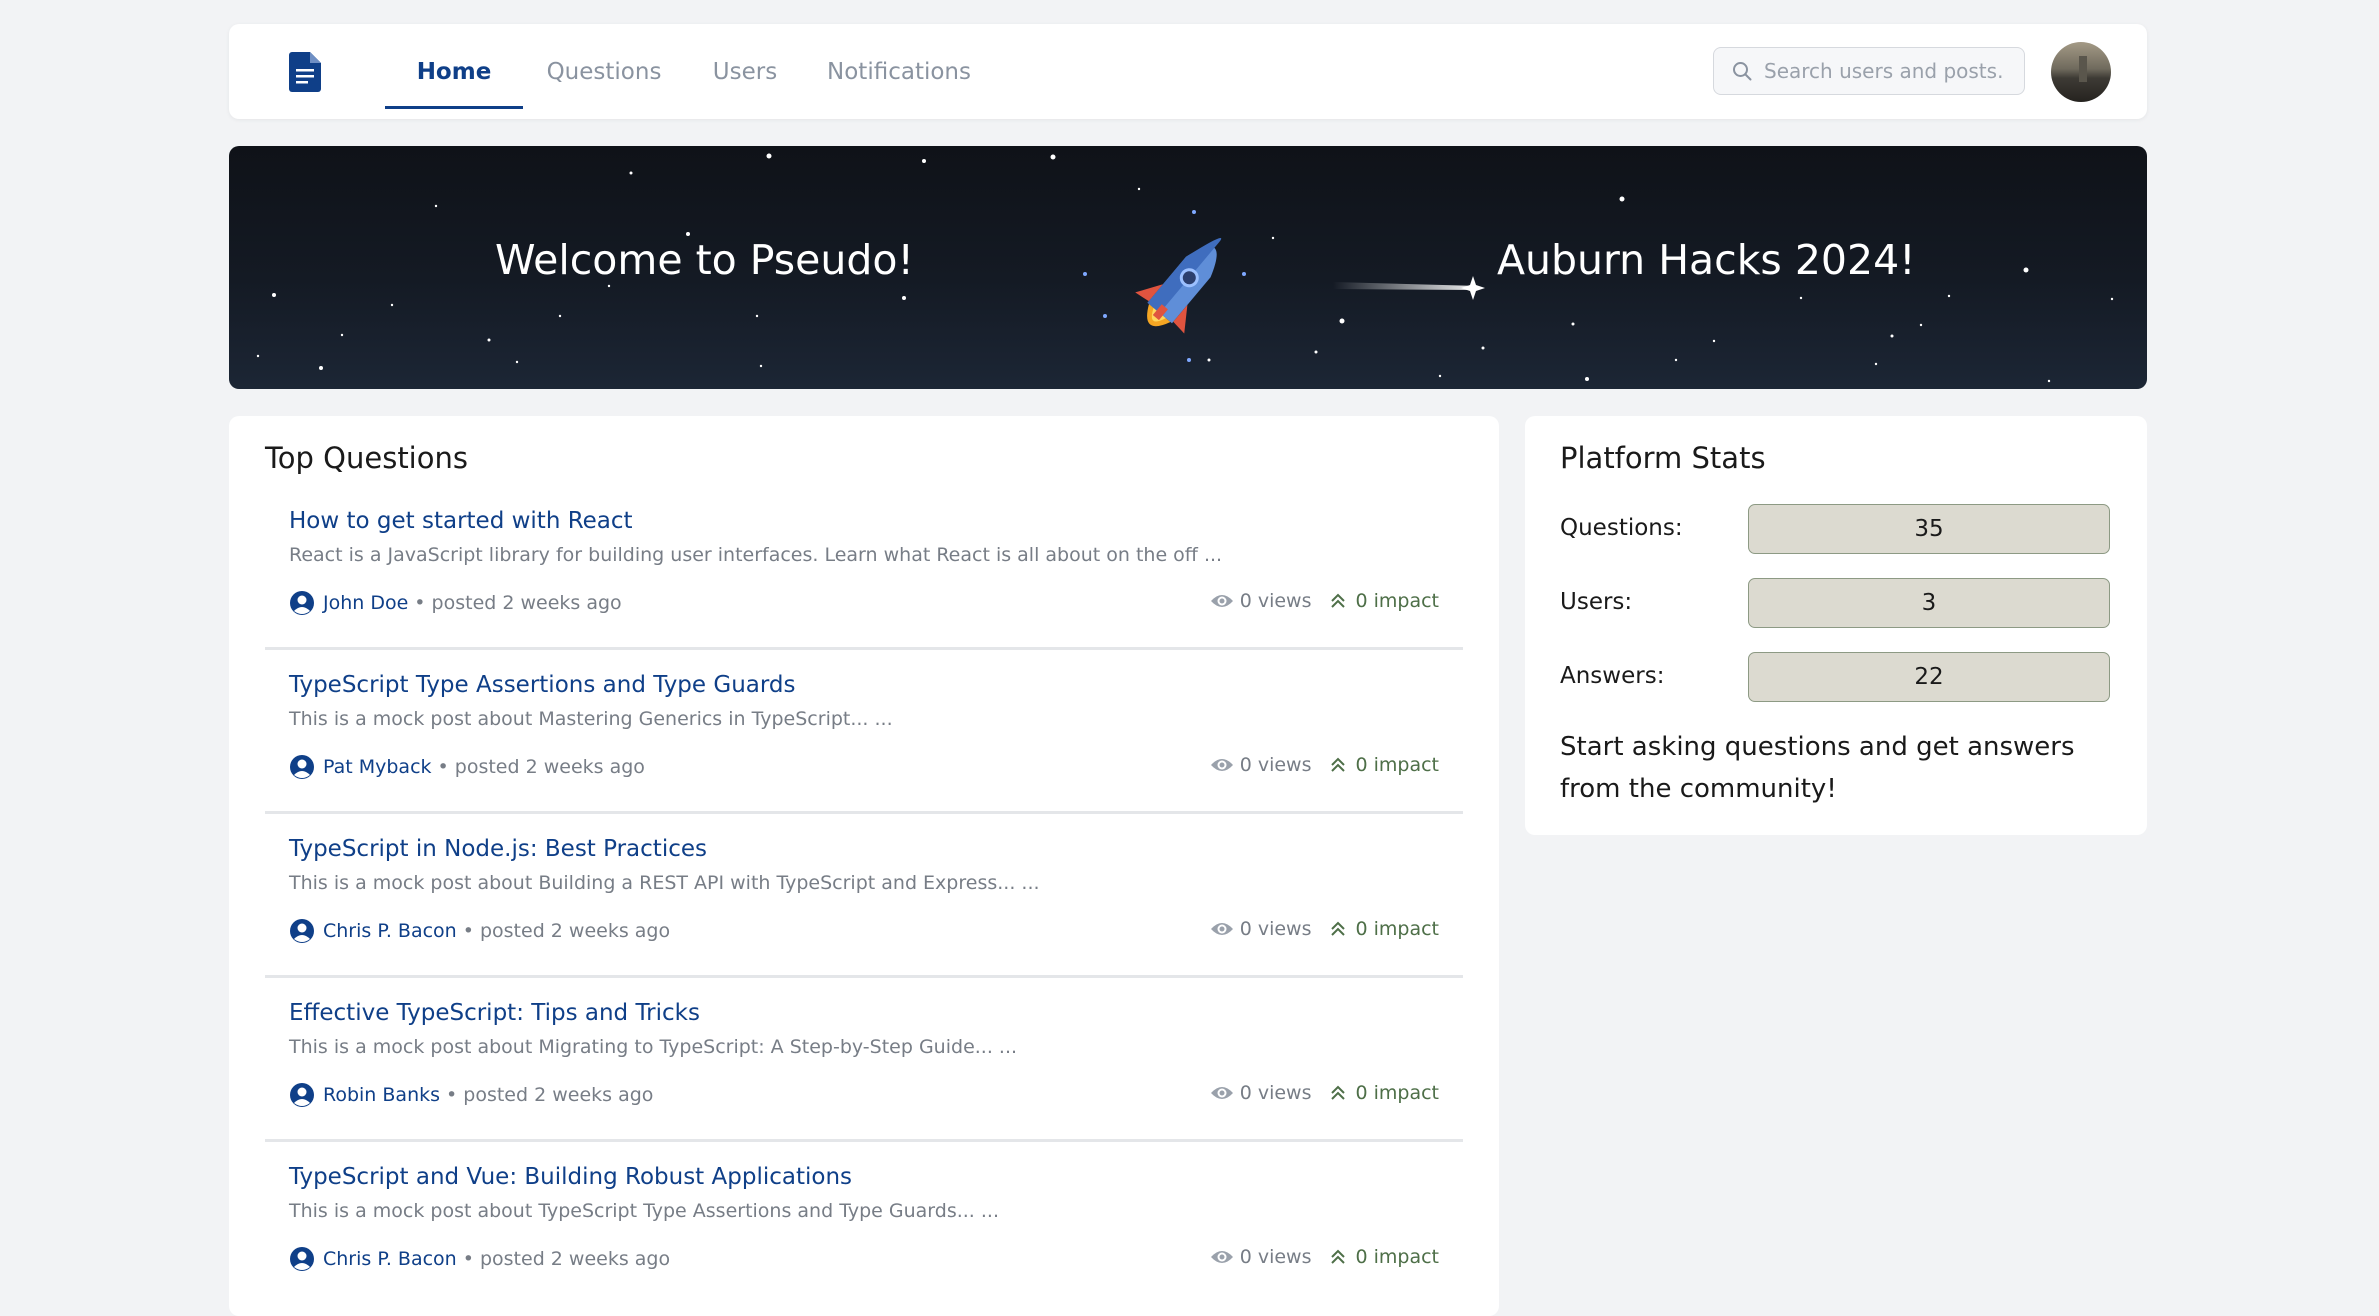  Describe the element at coordinates (1742, 71) in the screenshot. I see `search-icon` at that location.